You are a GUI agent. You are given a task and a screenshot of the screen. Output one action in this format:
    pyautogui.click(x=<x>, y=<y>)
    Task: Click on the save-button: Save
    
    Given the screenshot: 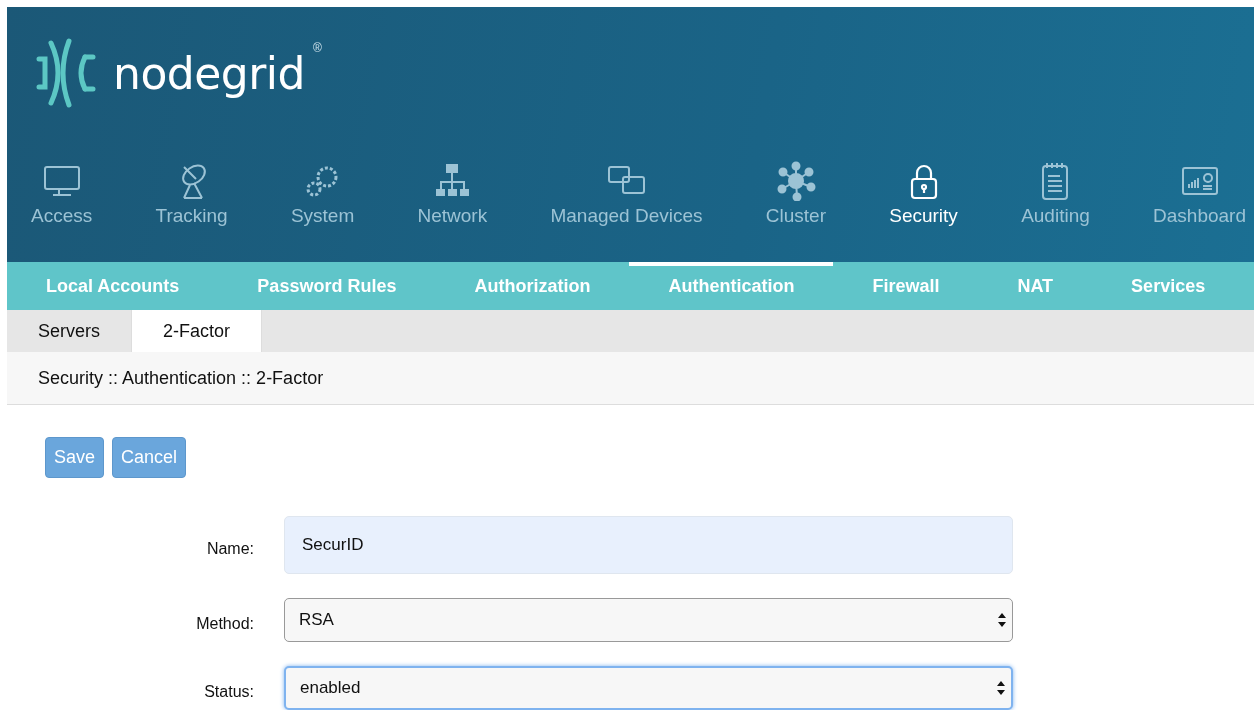 What is the action you would take?
    pyautogui.click(x=75, y=457)
    